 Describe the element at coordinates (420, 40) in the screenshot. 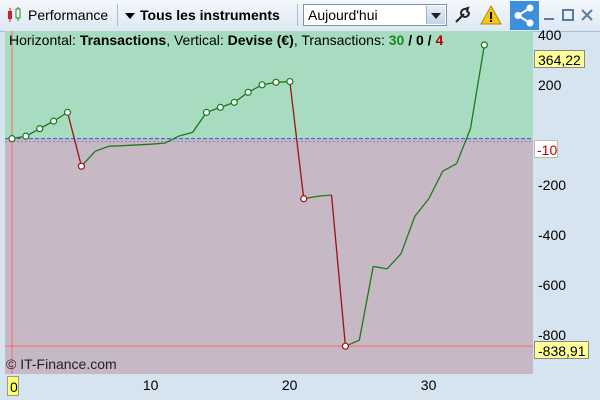

I see `legend-count-neutral: 0` at that location.